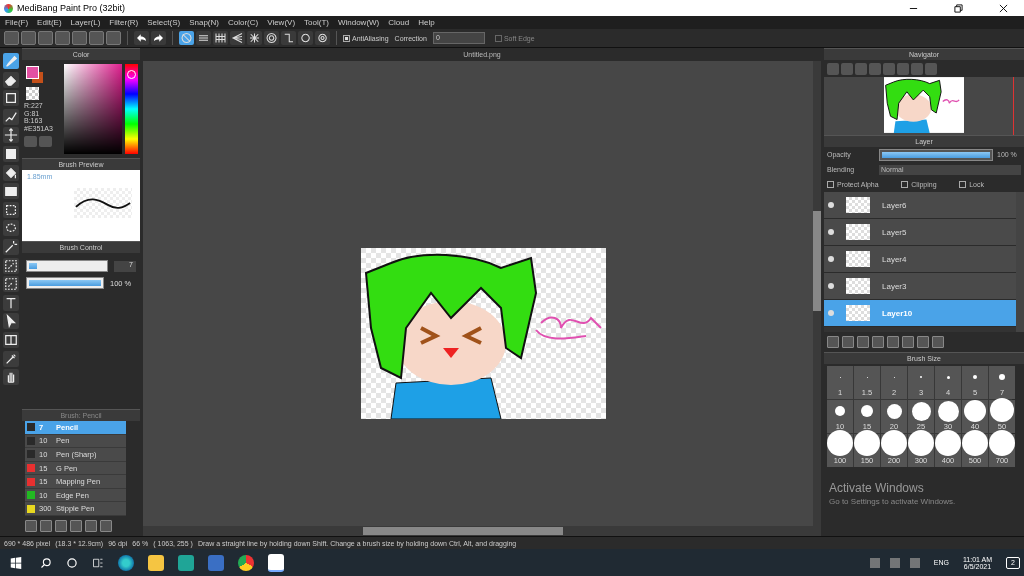 This screenshot has height=576, width=1024. I want to click on app-logo-icon, so click(8, 8).